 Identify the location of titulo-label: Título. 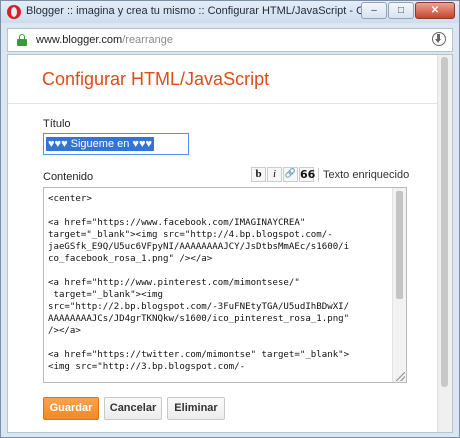
(57, 124).